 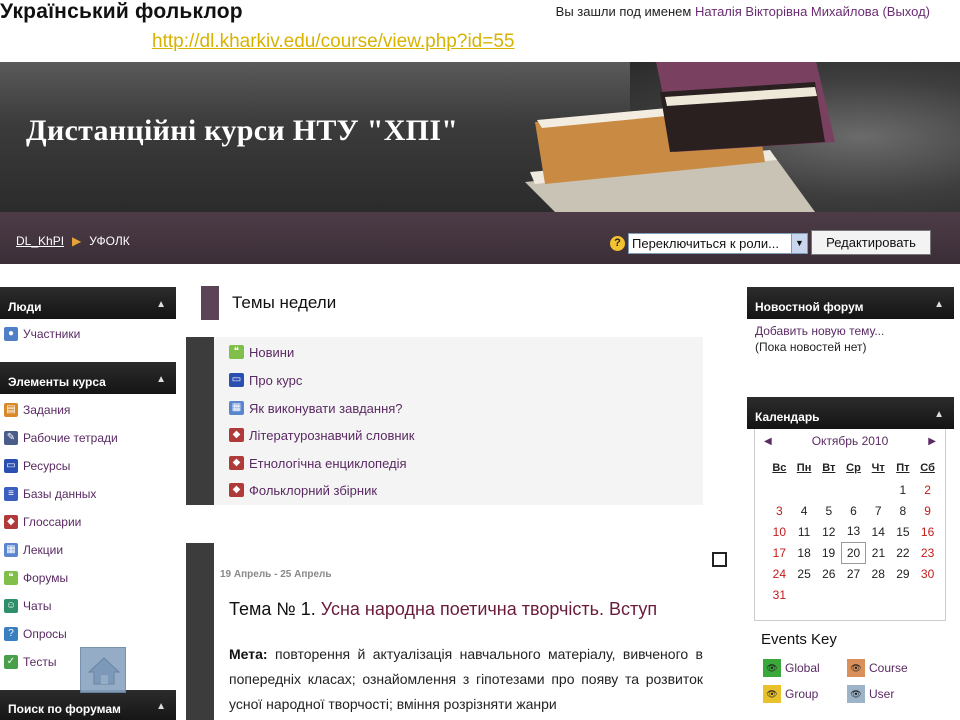 What do you see at coordinates (878, 510) in the screenshot?
I see `calendar-day: 7` at bounding box center [878, 510].